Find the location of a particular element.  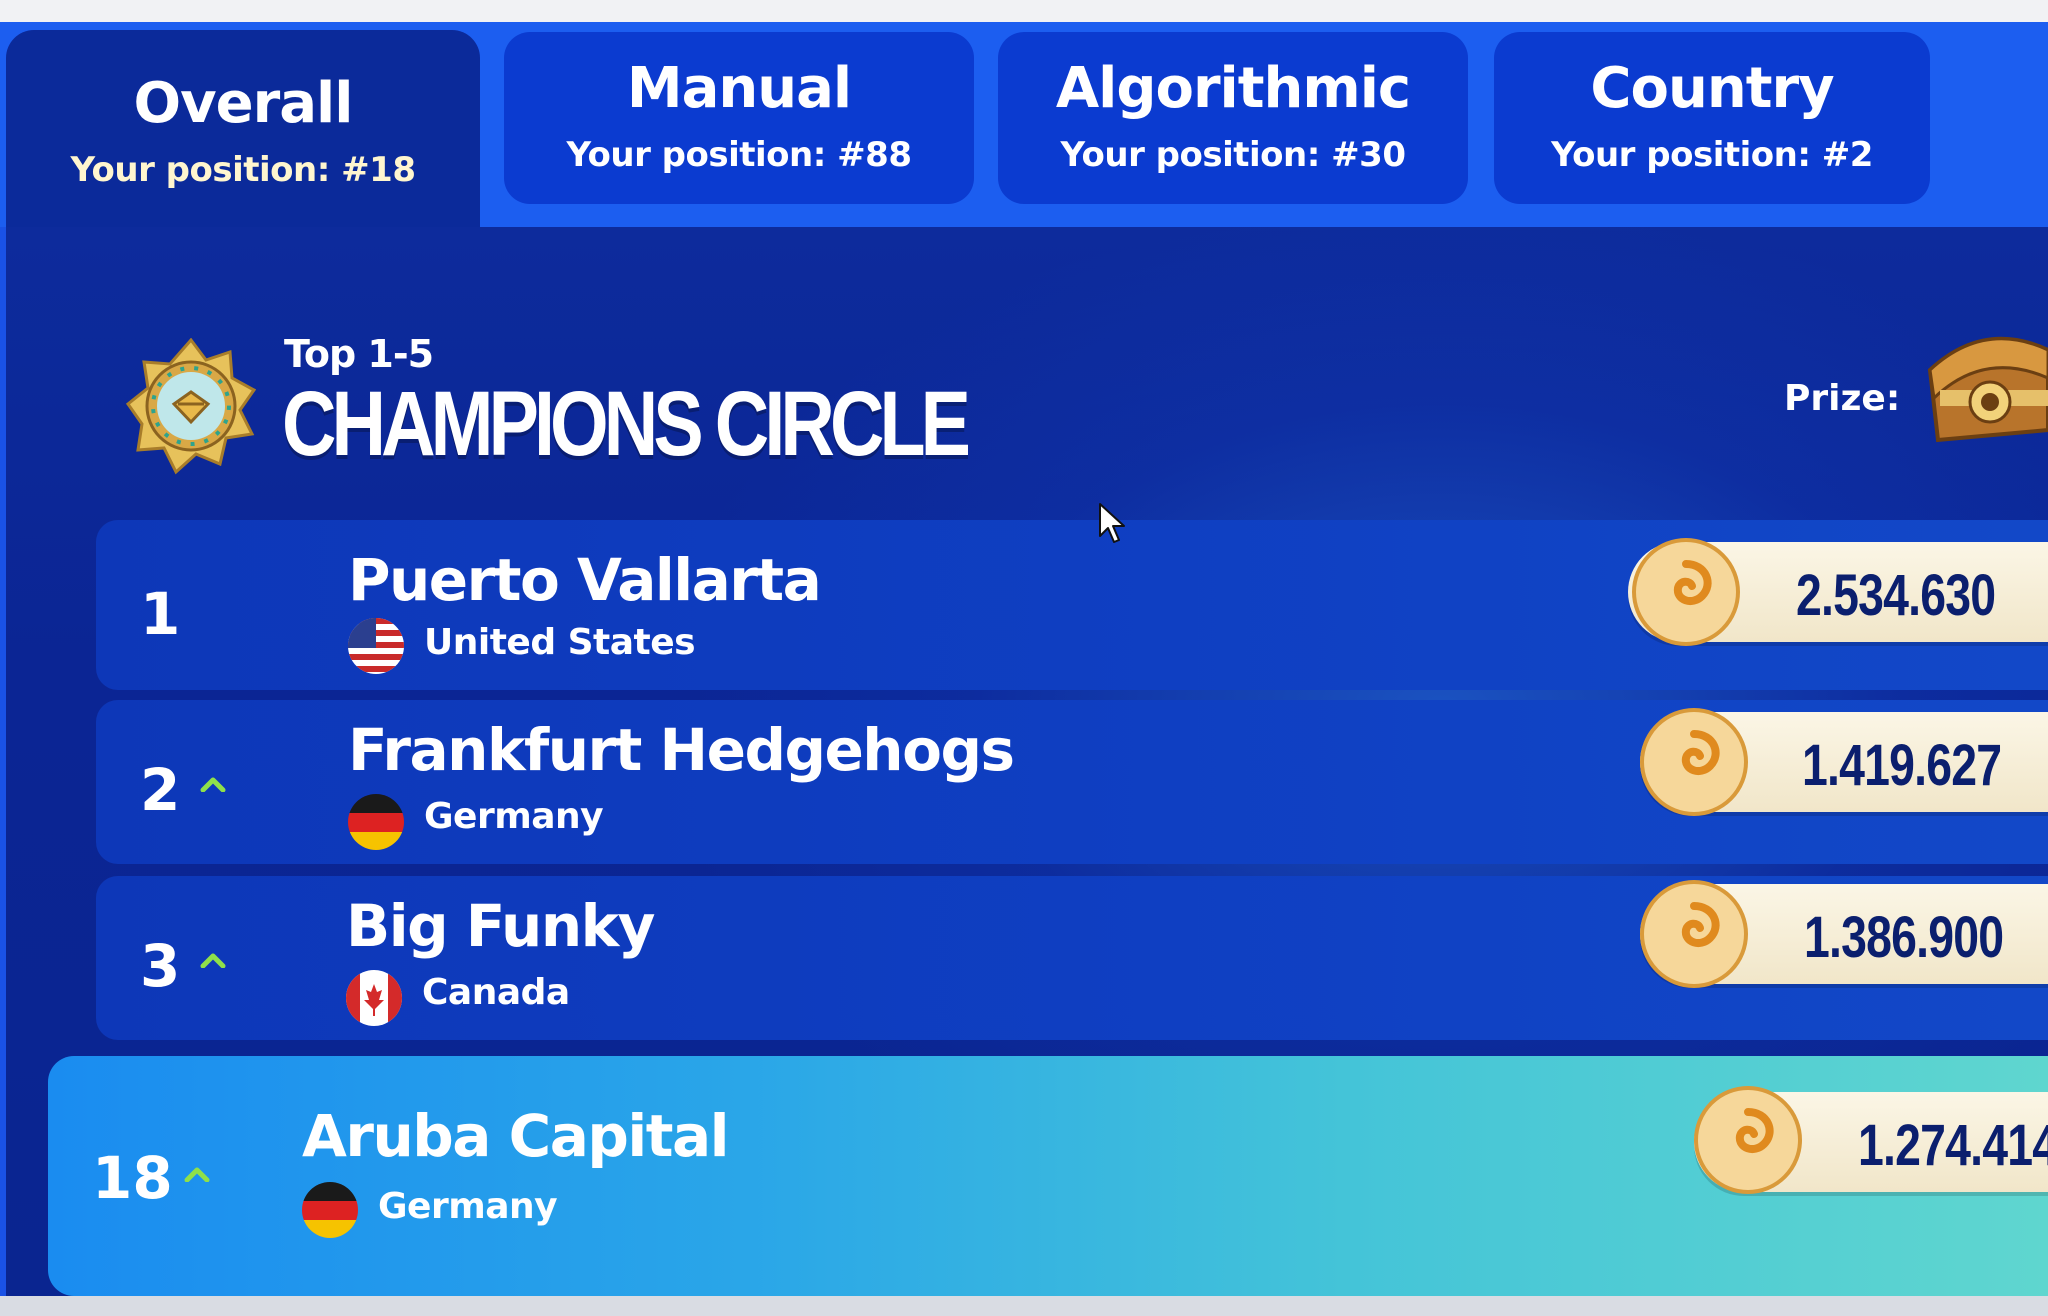

tab-overall: Overall Your position: #18 is located at coordinates (243, 132).